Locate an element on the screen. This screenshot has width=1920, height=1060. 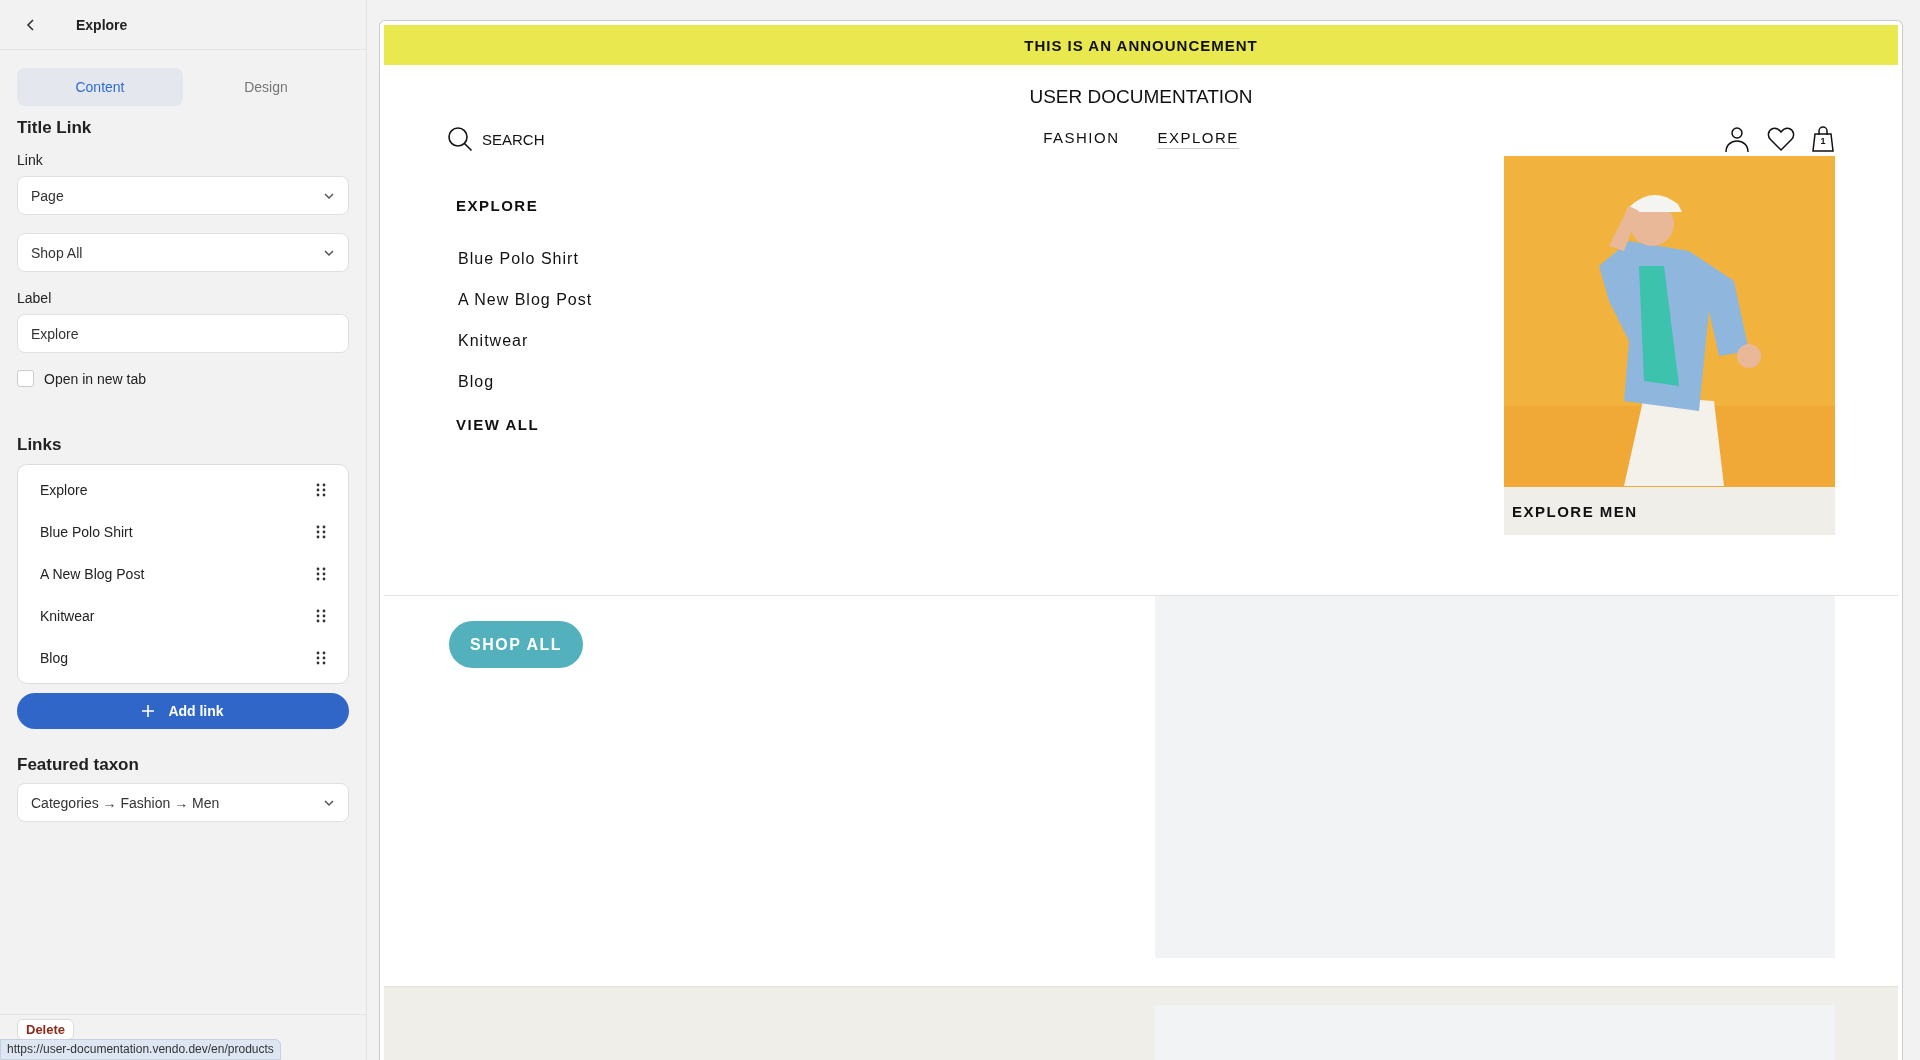
field-label: Link is located at coordinates (30, 160).